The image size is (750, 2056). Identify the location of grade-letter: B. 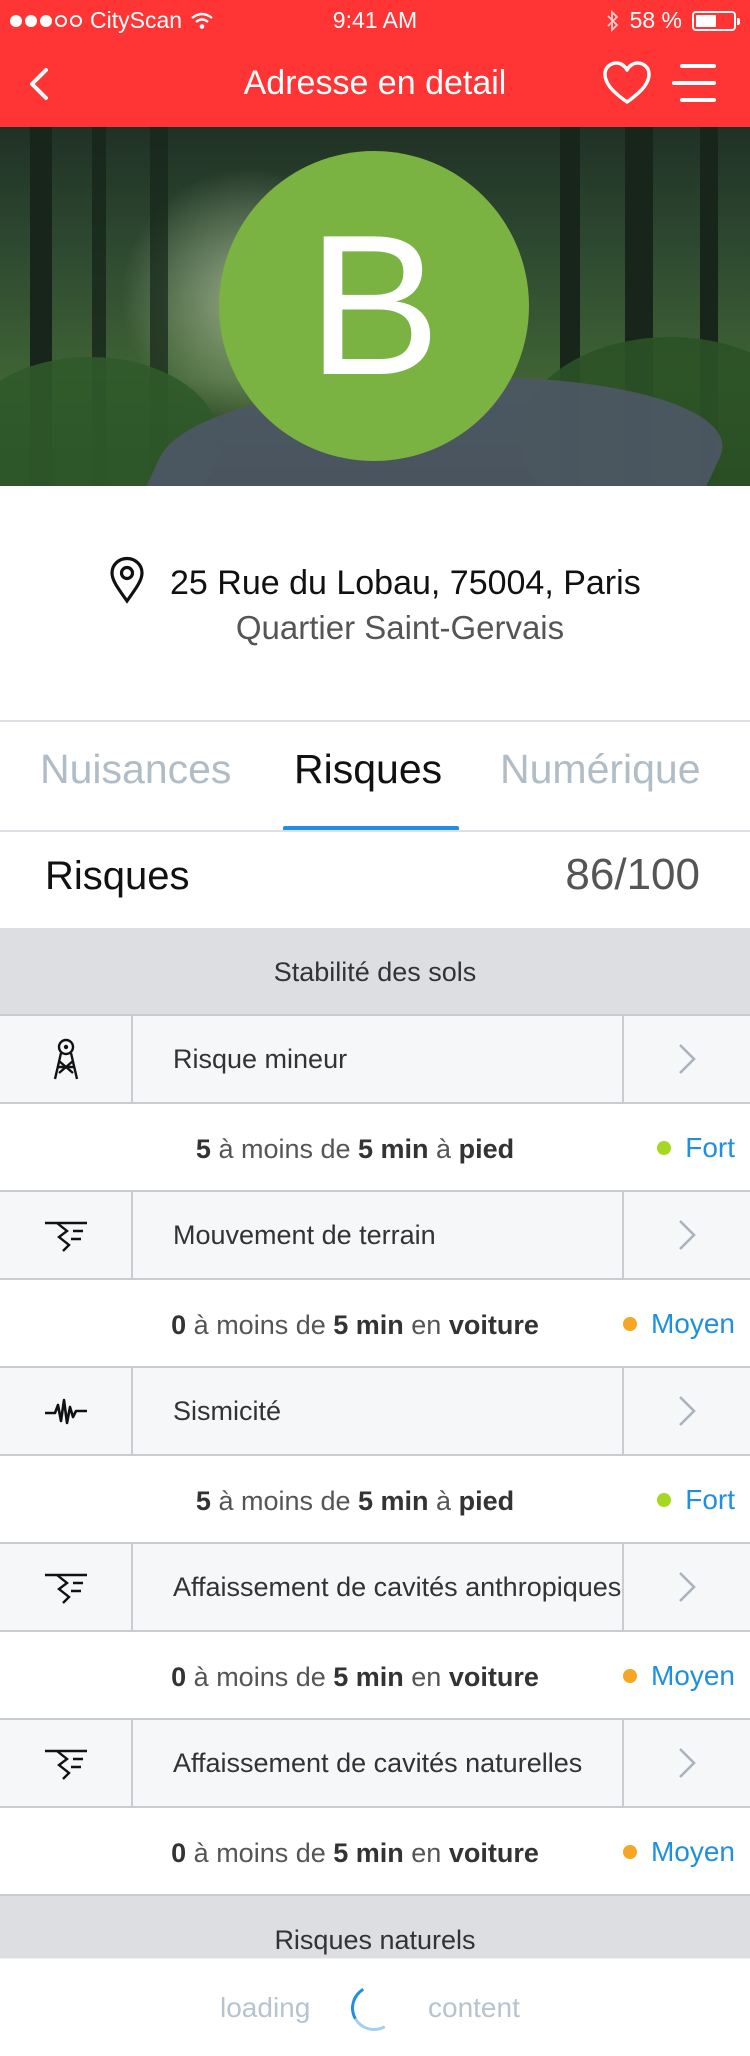
(374, 305).